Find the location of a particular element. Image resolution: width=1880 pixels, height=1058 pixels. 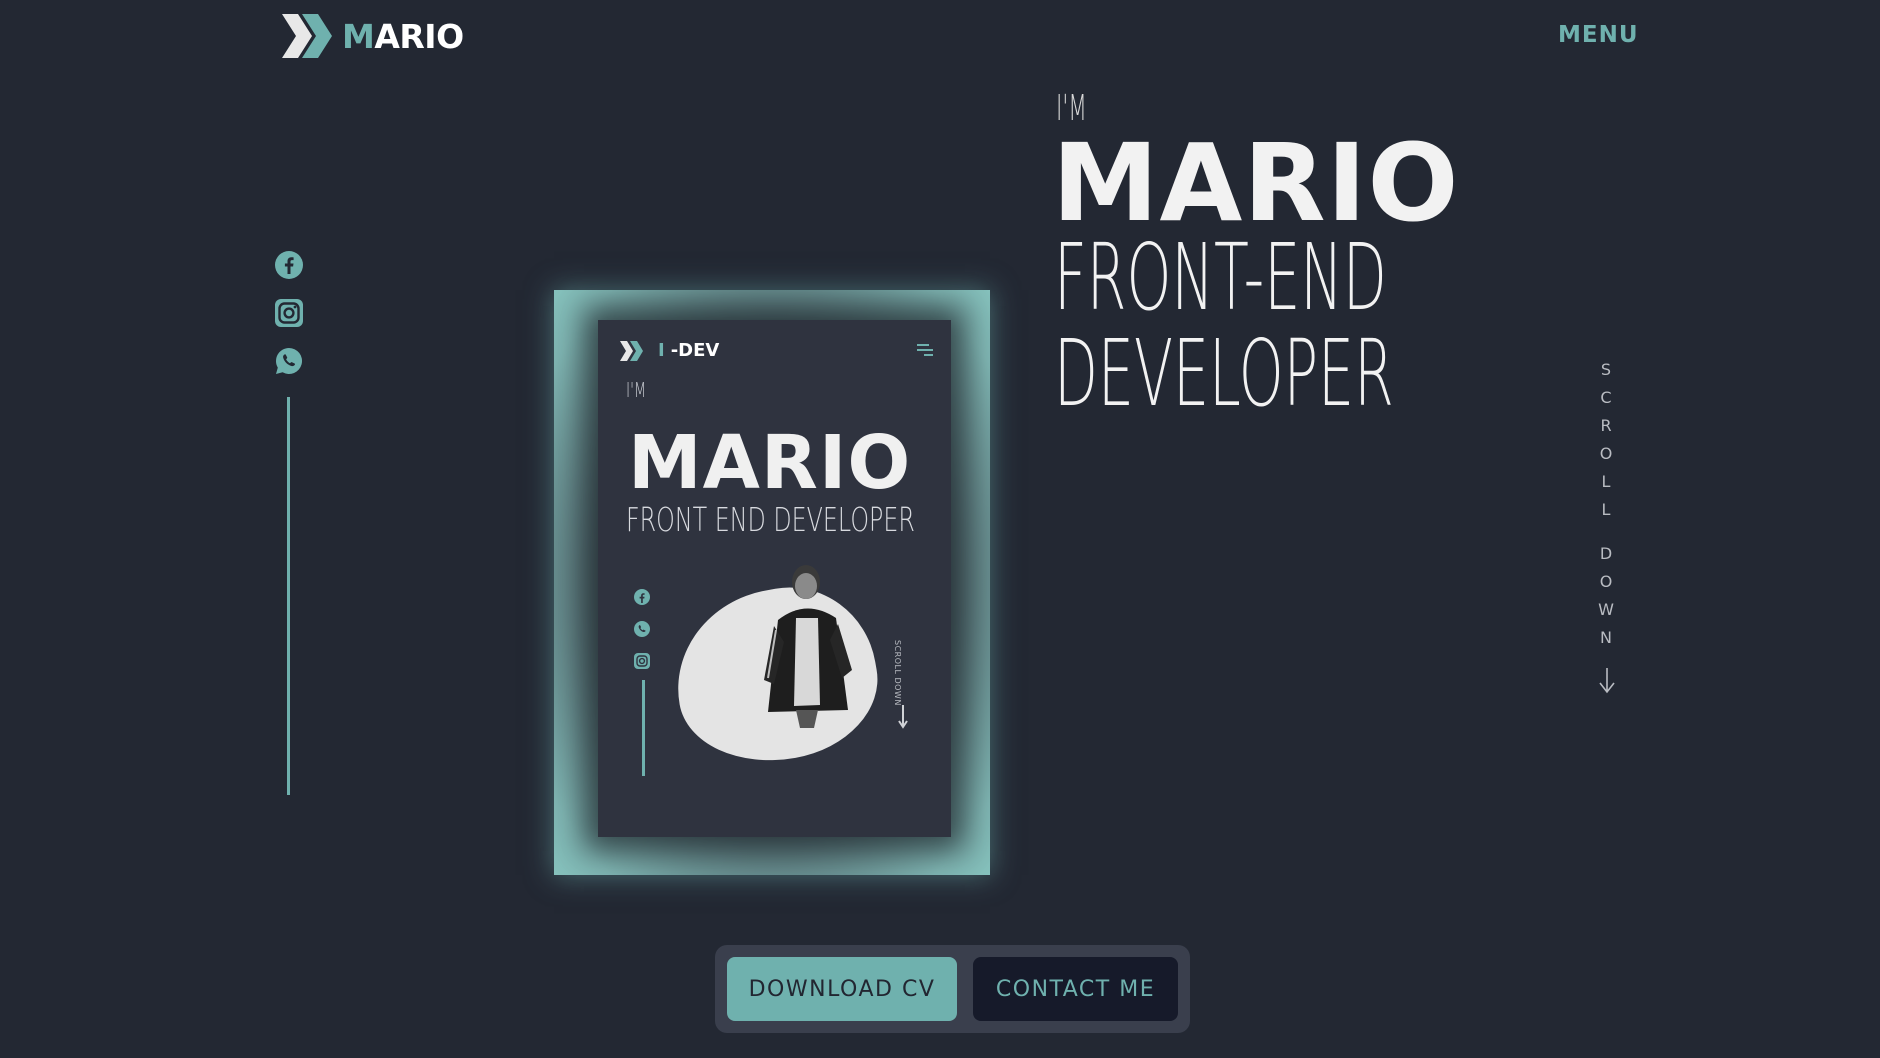

mockup-logo-text: I -DEV is located at coordinates (685, 350).